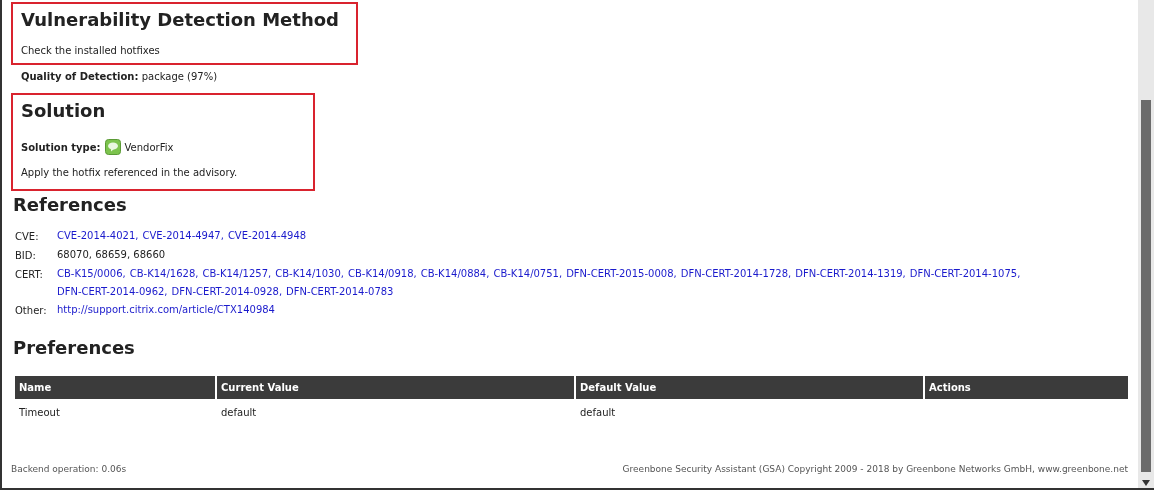 The height and width of the screenshot is (490, 1154). I want to click on reference-label: CERT:, so click(29, 275).